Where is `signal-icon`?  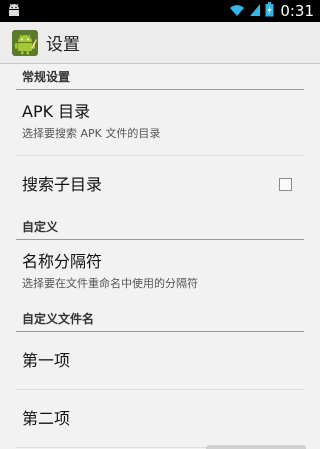 signal-icon is located at coordinates (255, 11).